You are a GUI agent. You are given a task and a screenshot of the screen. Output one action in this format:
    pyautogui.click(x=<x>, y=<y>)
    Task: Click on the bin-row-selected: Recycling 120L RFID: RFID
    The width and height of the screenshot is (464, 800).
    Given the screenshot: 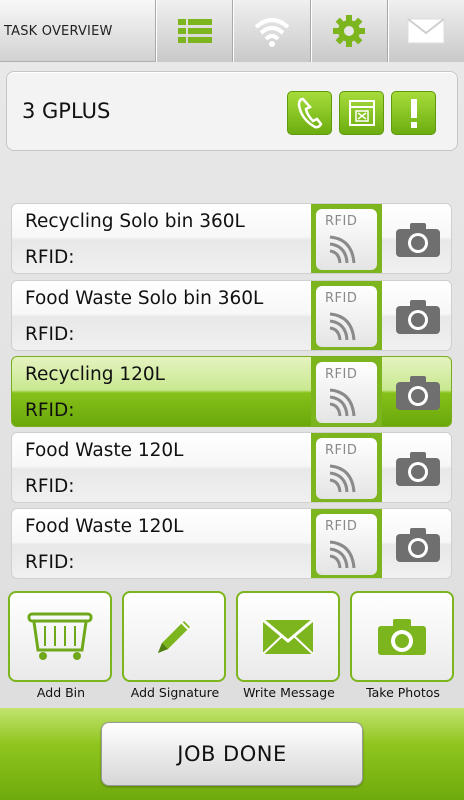 What is the action you would take?
    pyautogui.click(x=231, y=391)
    